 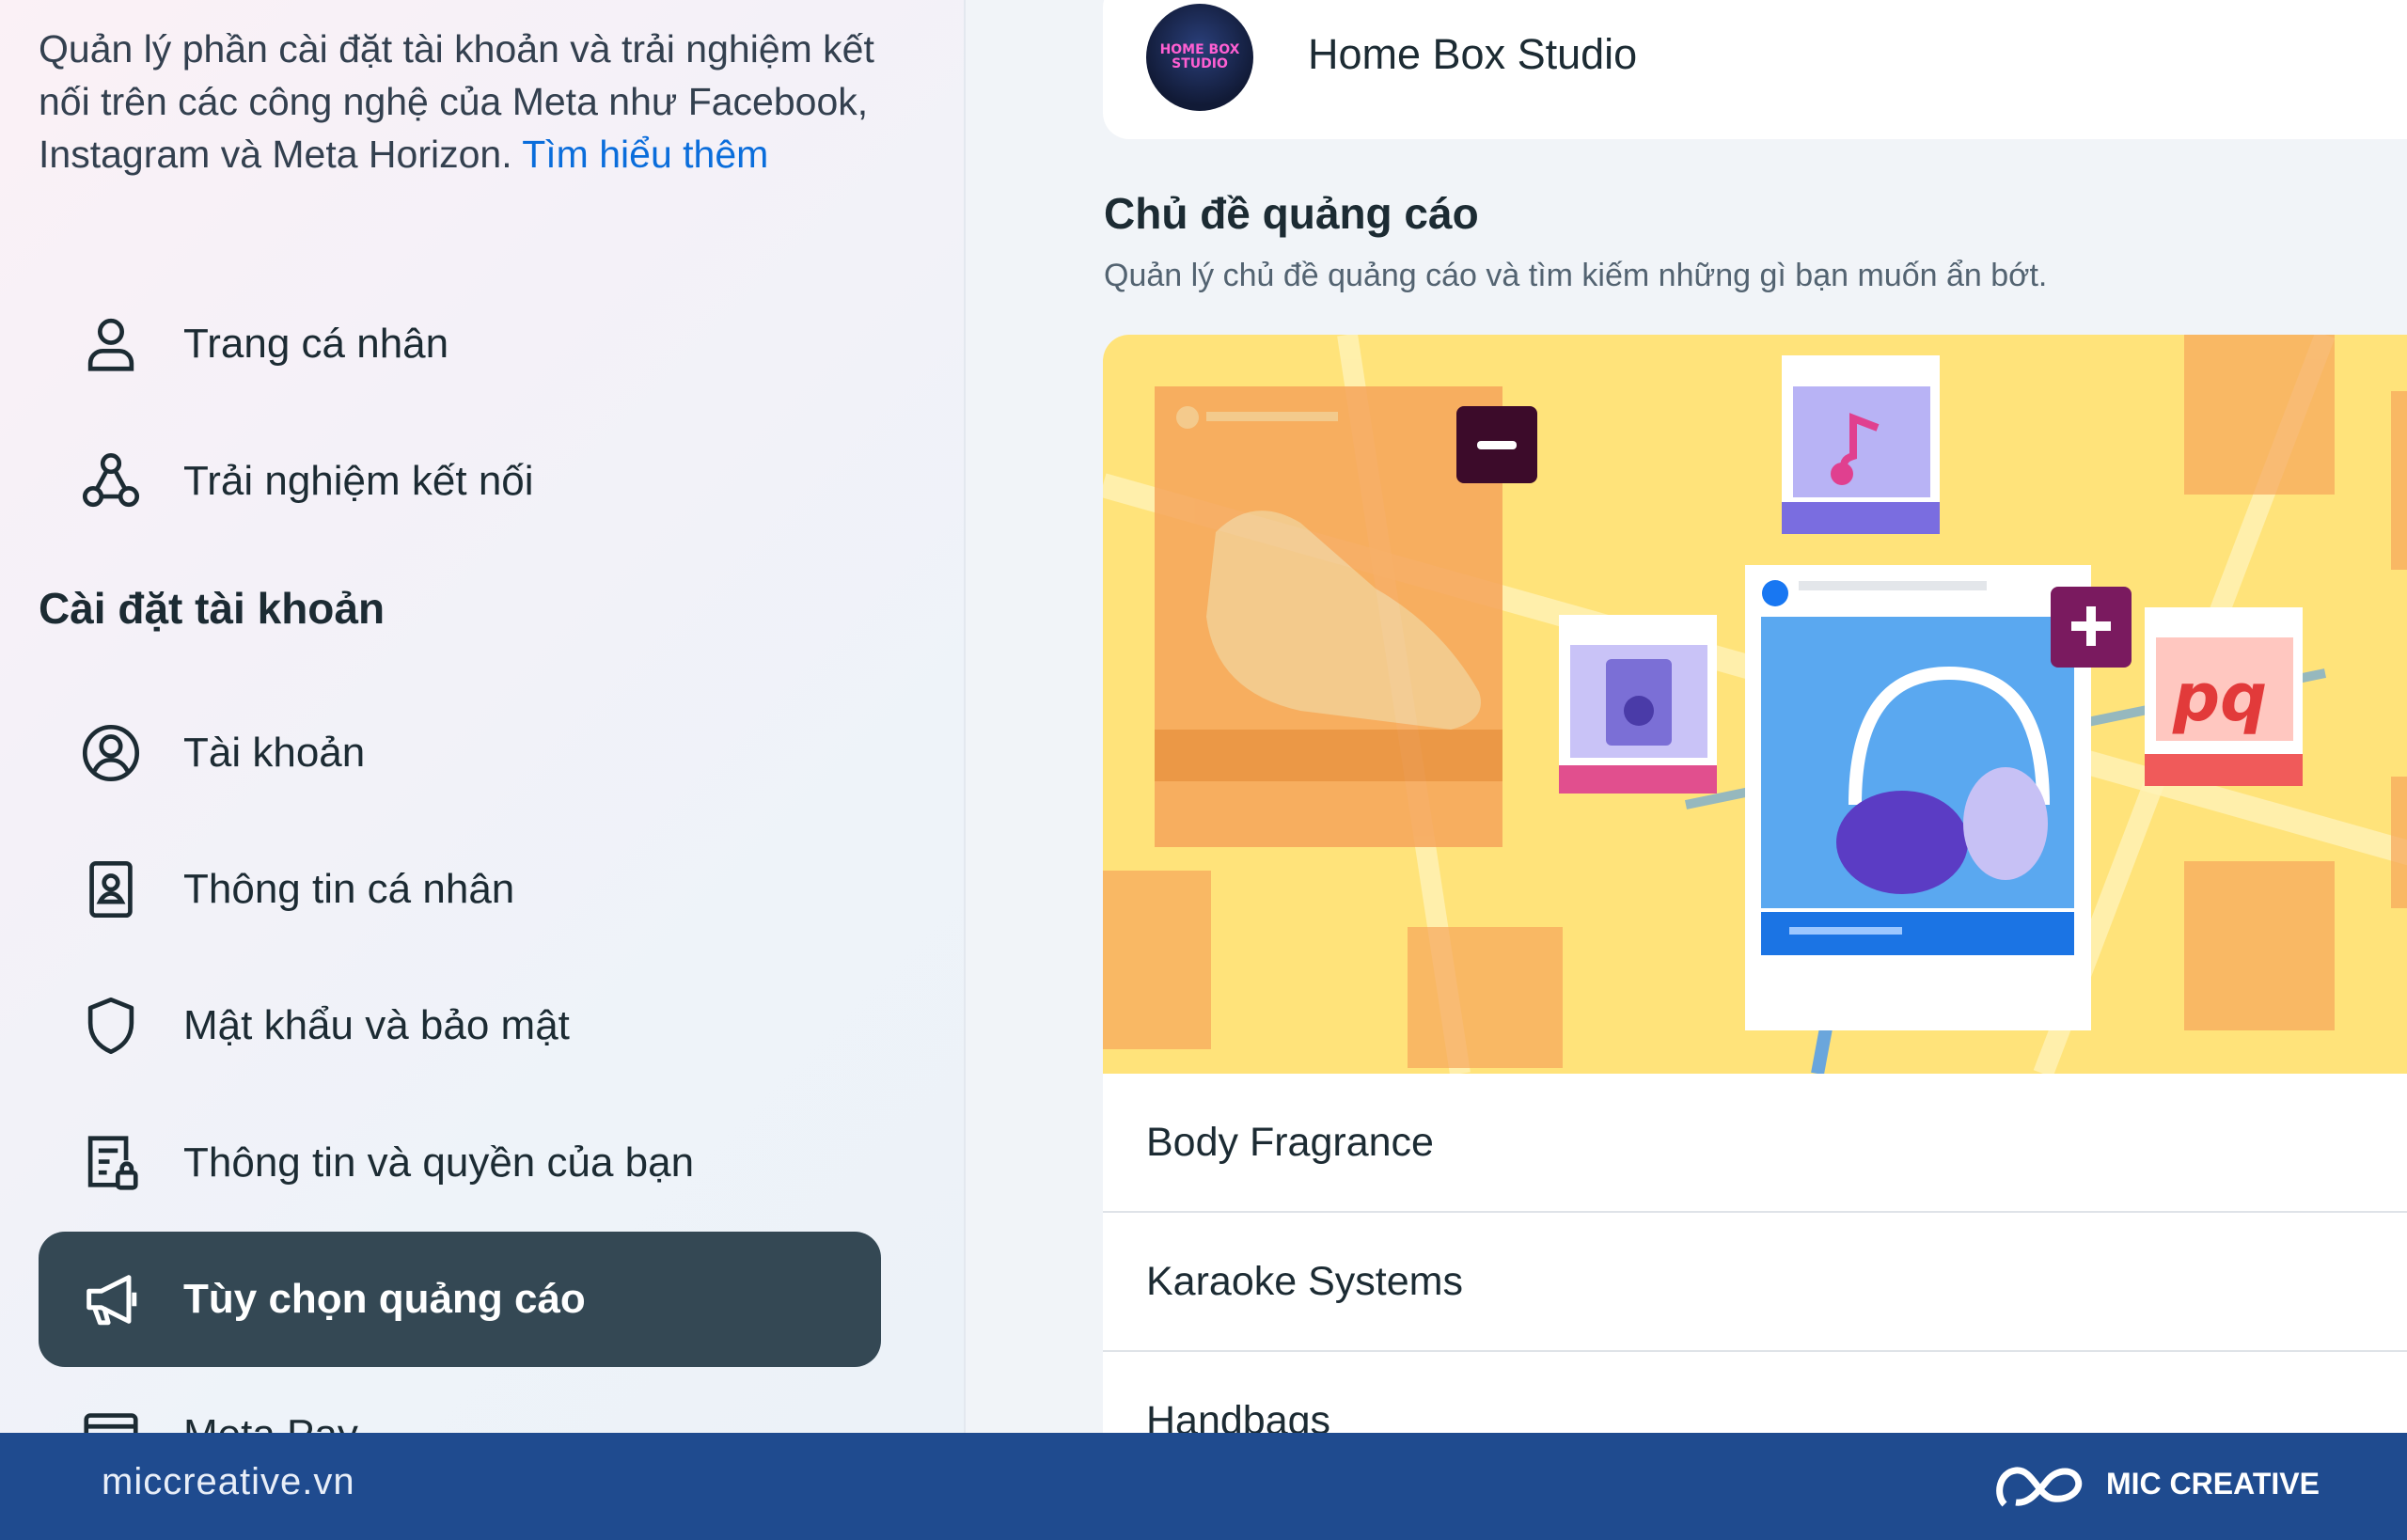 I want to click on watermark-footer: miccreative.vn MIC CREATIVE, so click(x=1203, y=1487).